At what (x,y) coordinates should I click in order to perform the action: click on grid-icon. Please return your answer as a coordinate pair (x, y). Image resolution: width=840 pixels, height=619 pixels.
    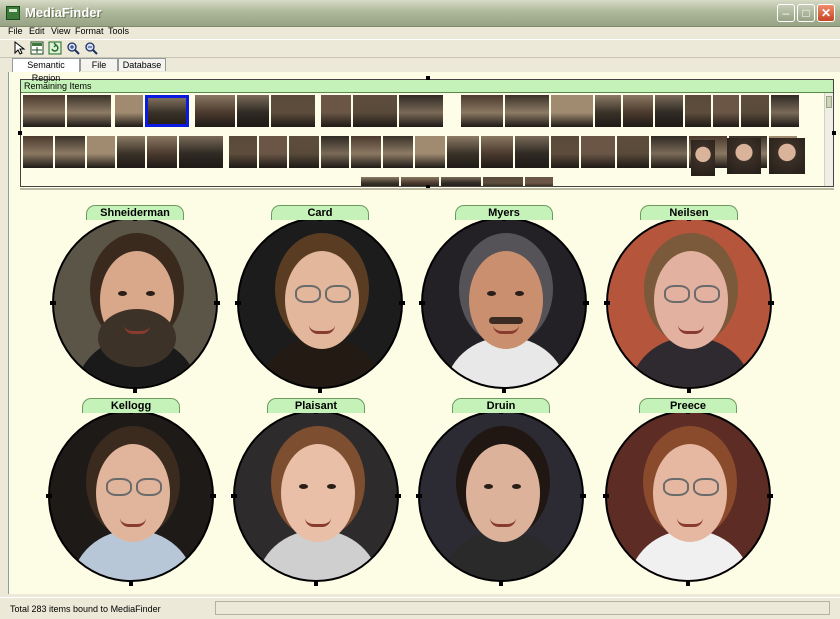
    Looking at the image, I should click on (37, 48).